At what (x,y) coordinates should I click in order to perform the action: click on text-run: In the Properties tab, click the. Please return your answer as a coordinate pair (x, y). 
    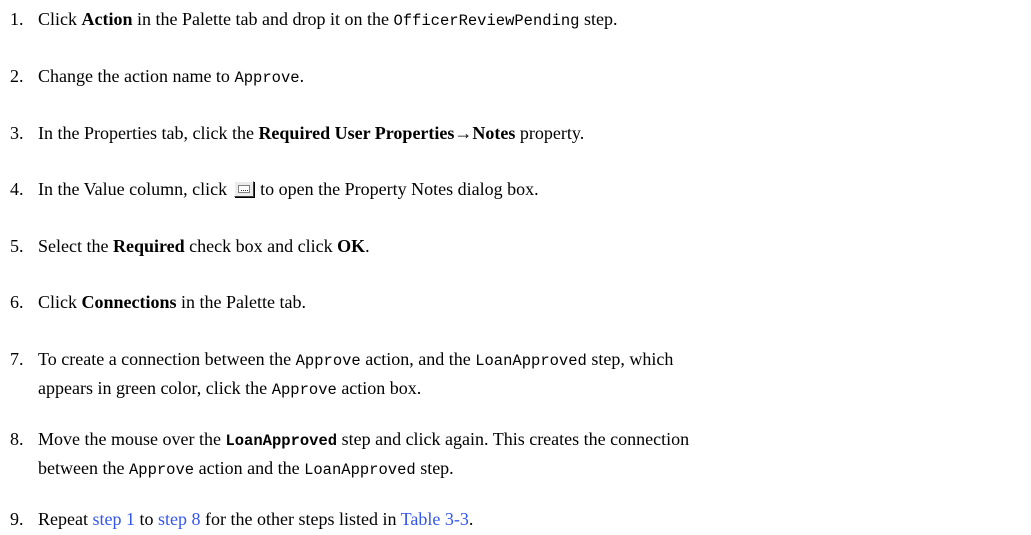
    Looking at the image, I should click on (148, 133).